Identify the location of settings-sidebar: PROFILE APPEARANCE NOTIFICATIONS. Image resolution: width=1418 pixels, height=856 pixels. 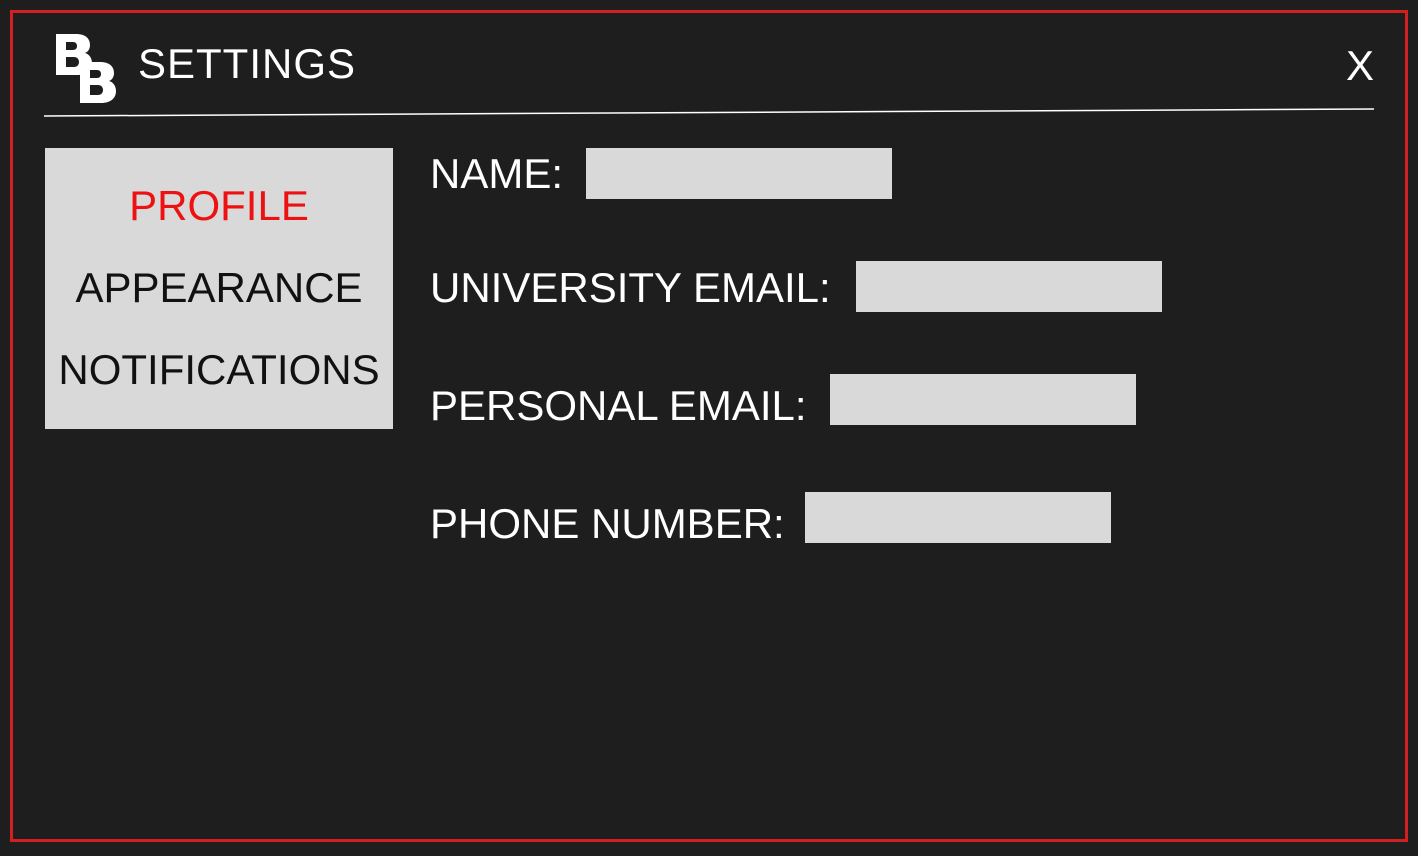
(219, 288).